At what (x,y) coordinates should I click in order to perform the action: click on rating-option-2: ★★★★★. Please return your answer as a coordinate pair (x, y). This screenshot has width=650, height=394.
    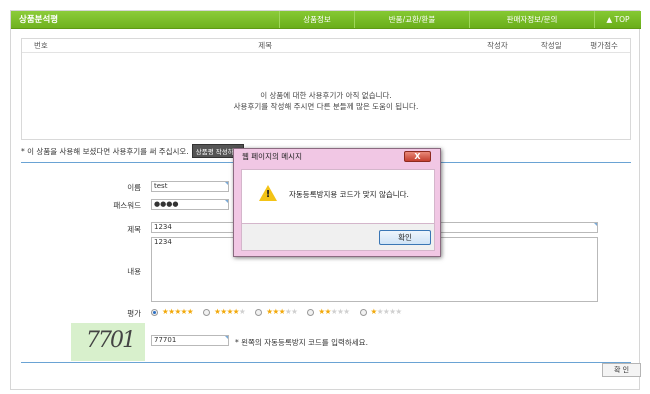
    Looking at the image, I should click on (328, 311).